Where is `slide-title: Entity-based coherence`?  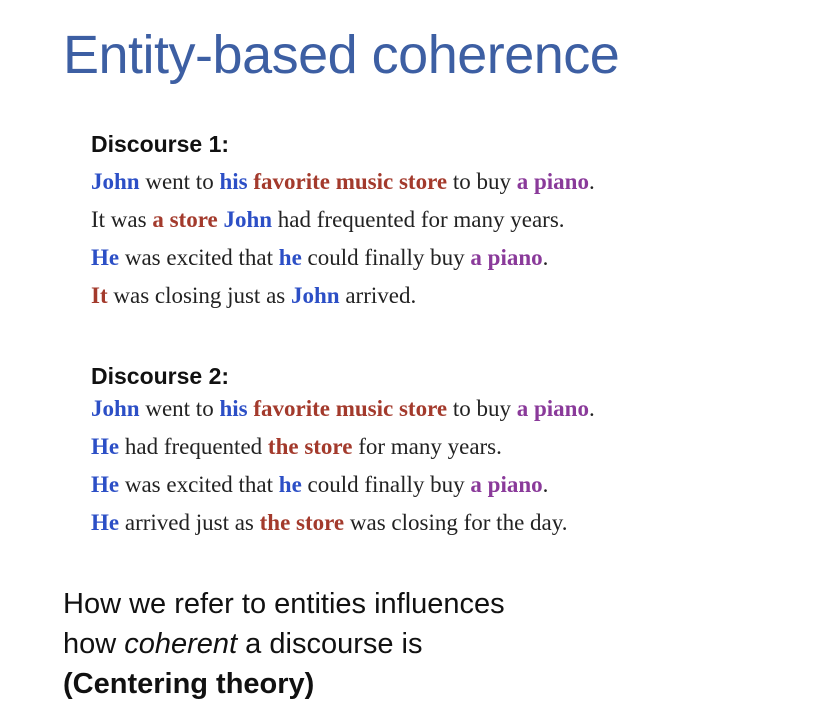
slide-title: Entity-based coherence is located at coordinates (341, 55).